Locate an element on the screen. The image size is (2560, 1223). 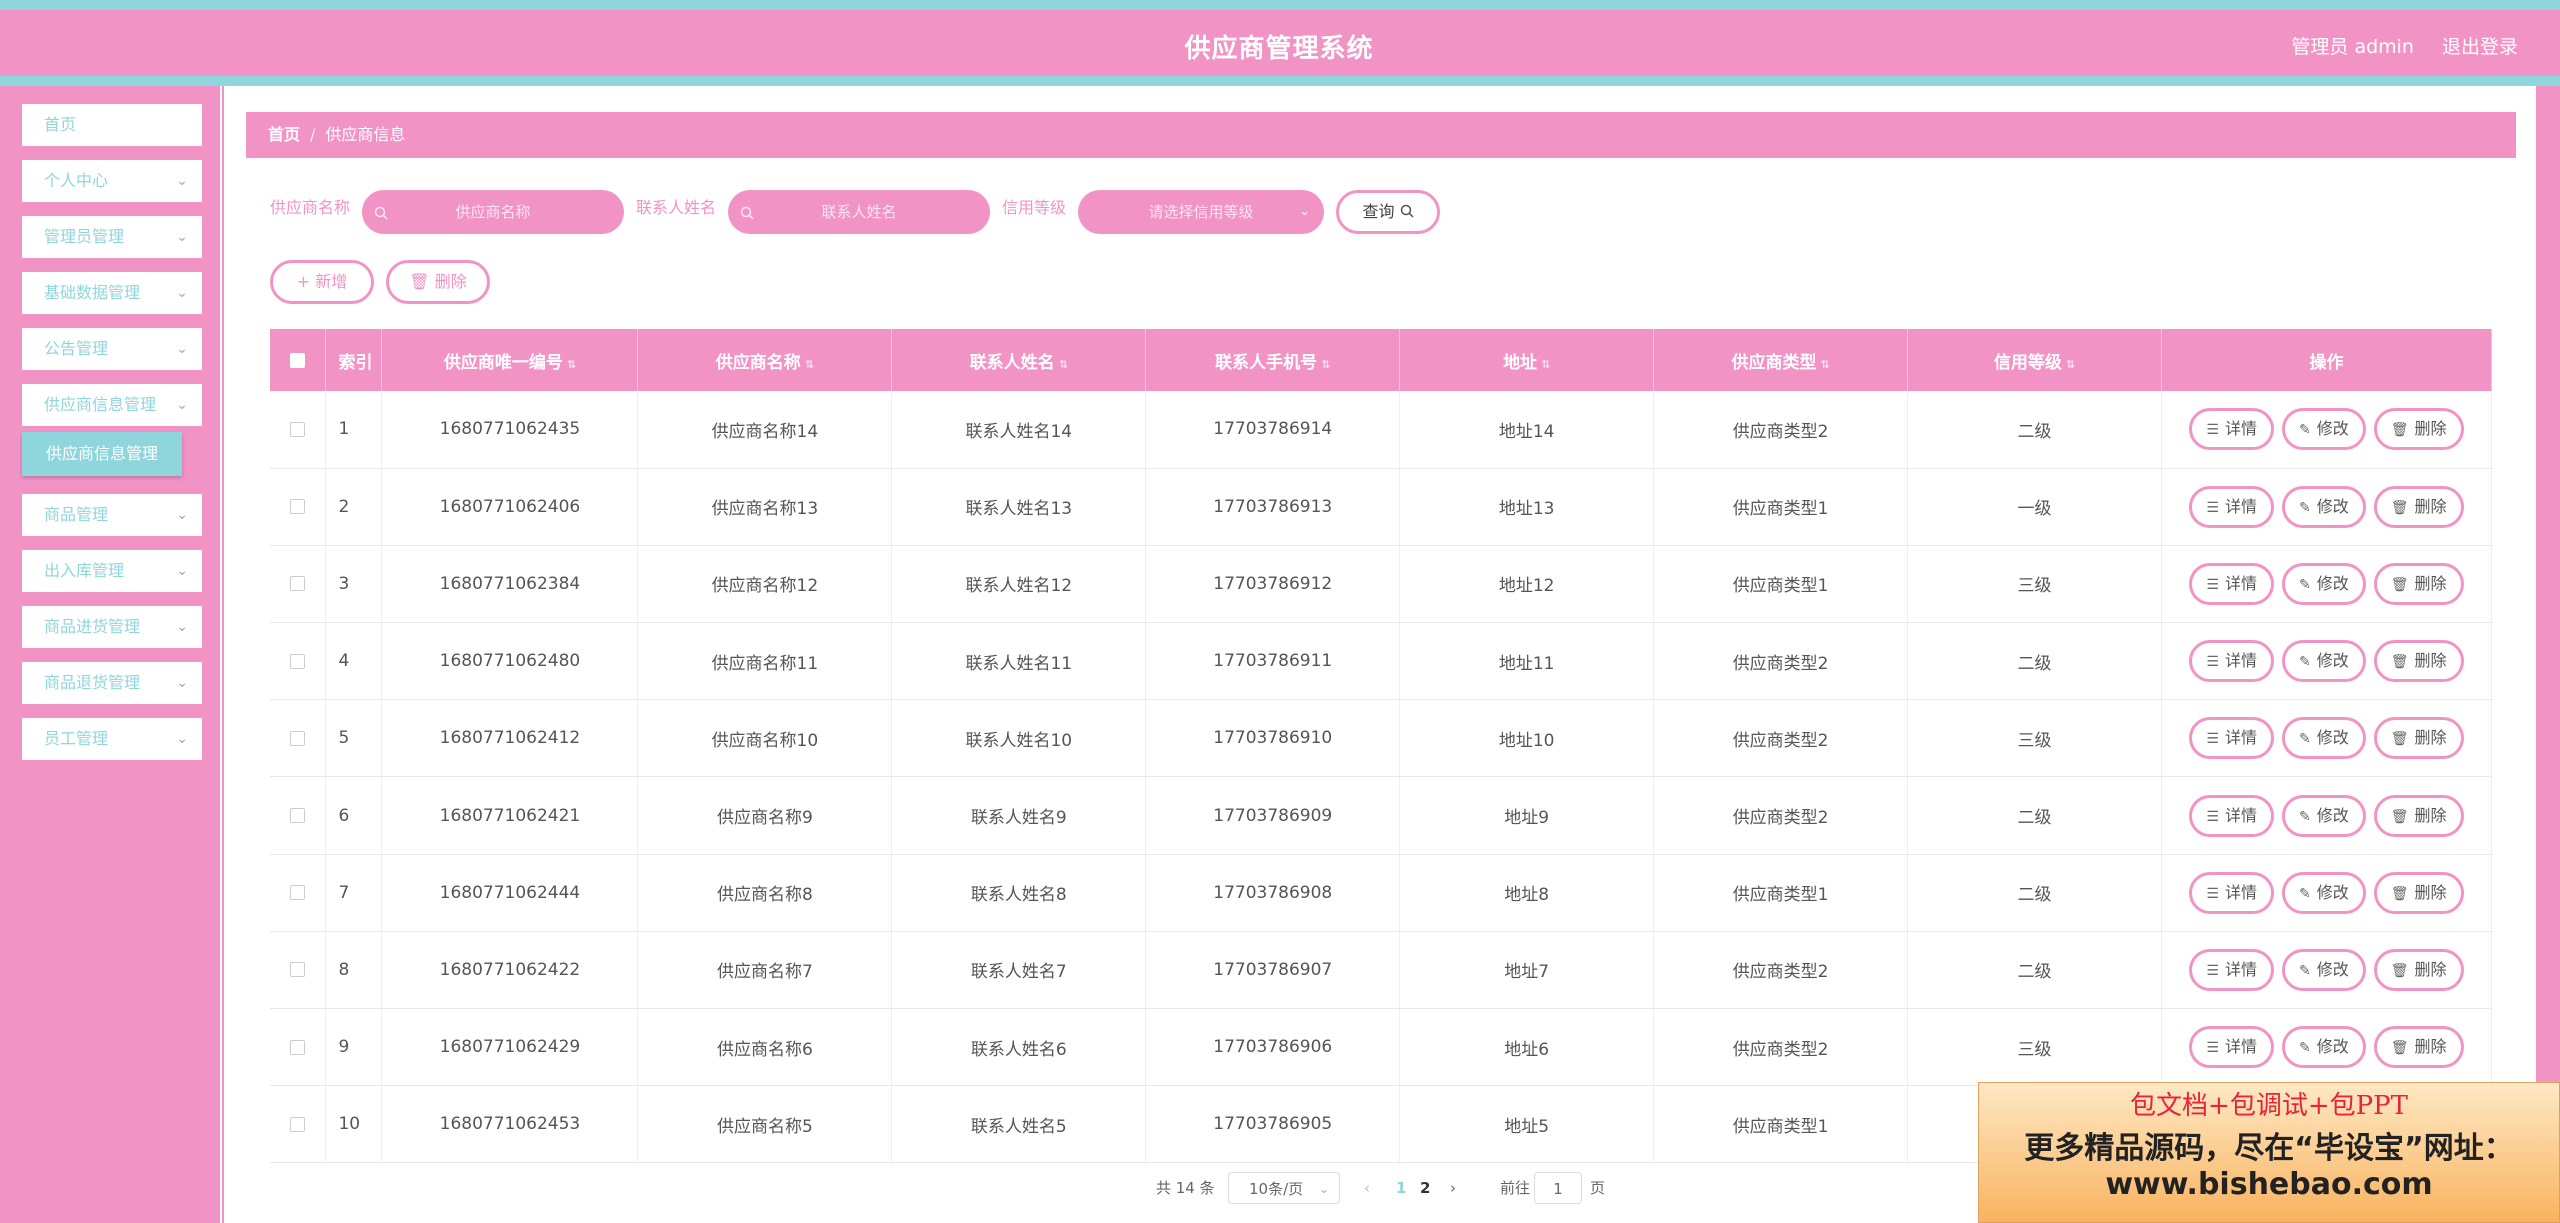
sidebar-item: 商品进货管理 ⌄ is located at coordinates (112, 627).